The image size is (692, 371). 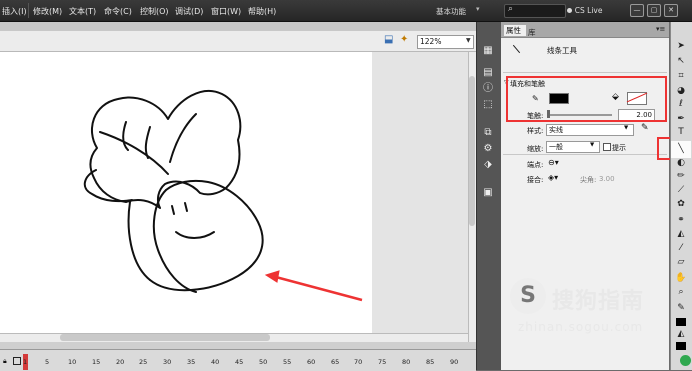 What do you see at coordinates (535, 149) in the screenshot?
I see `scale-label: 缩放:` at bounding box center [535, 149].